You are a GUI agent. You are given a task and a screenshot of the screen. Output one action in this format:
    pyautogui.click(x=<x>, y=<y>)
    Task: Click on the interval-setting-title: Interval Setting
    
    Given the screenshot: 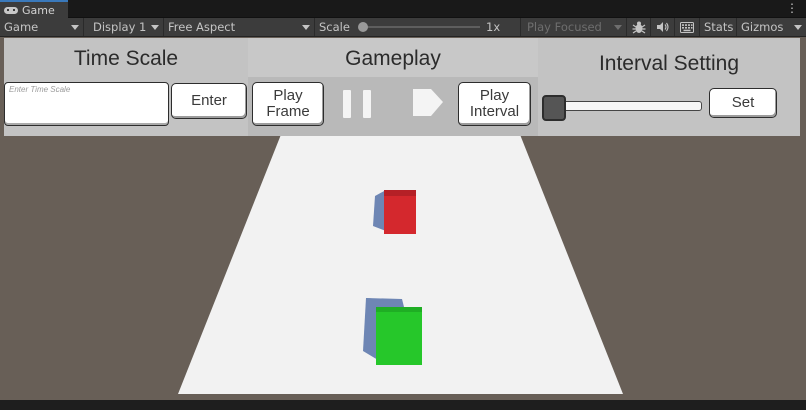 What is the action you would take?
    pyautogui.click(x=669, y=63)
    